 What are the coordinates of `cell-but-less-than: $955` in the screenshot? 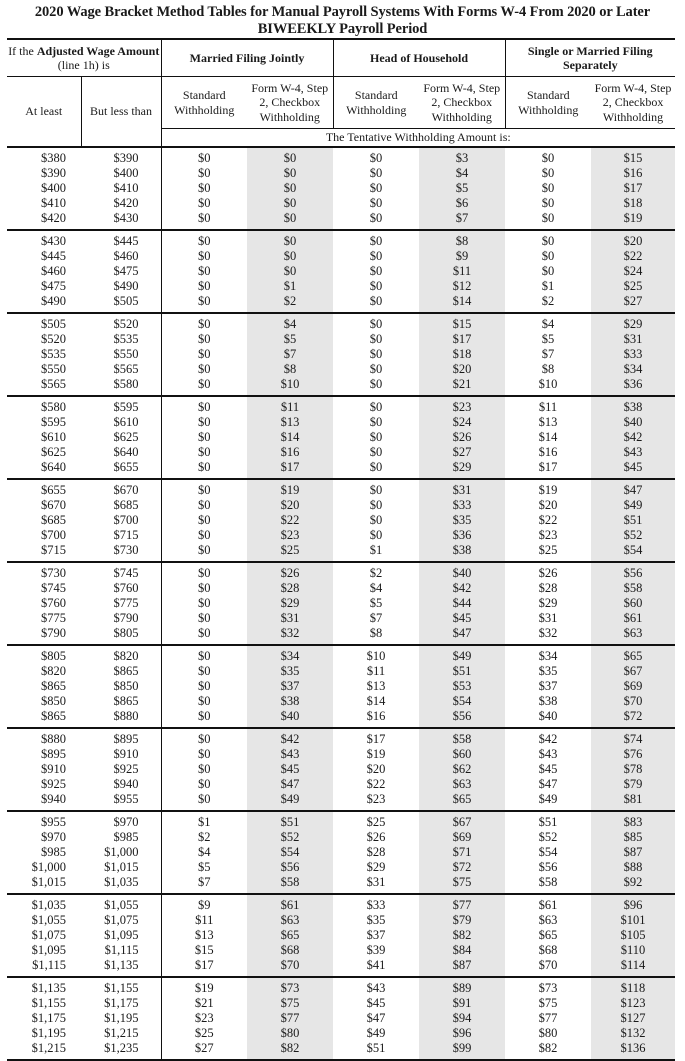 It's located at (126, 799).